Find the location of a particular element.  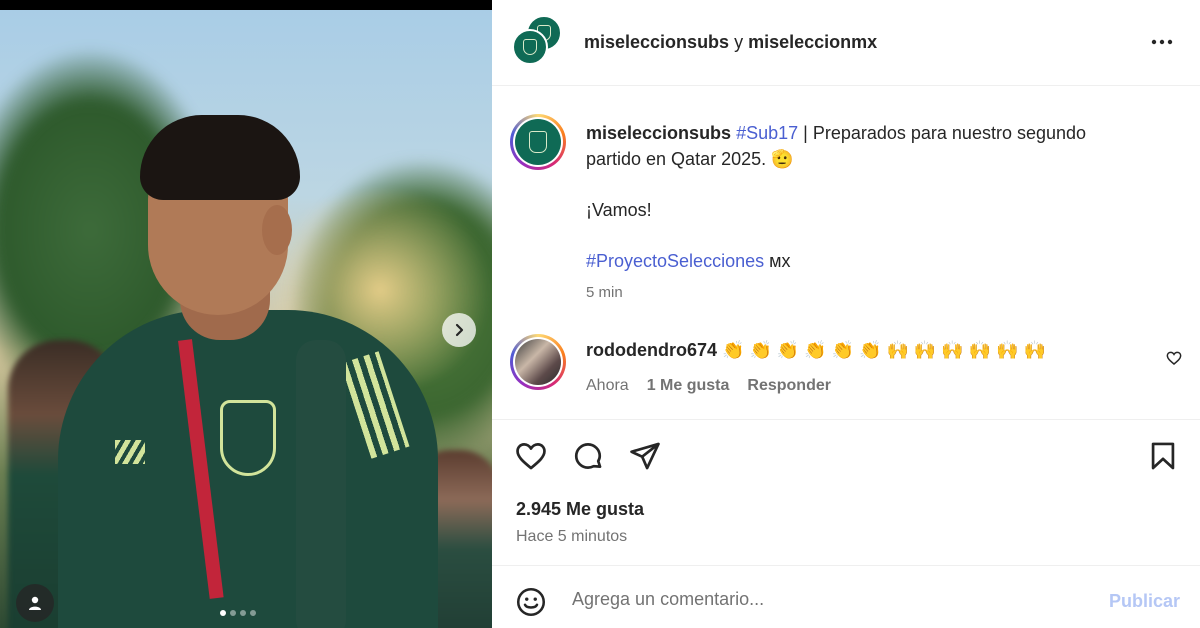

save-button is located at coordinates (1163, 457).